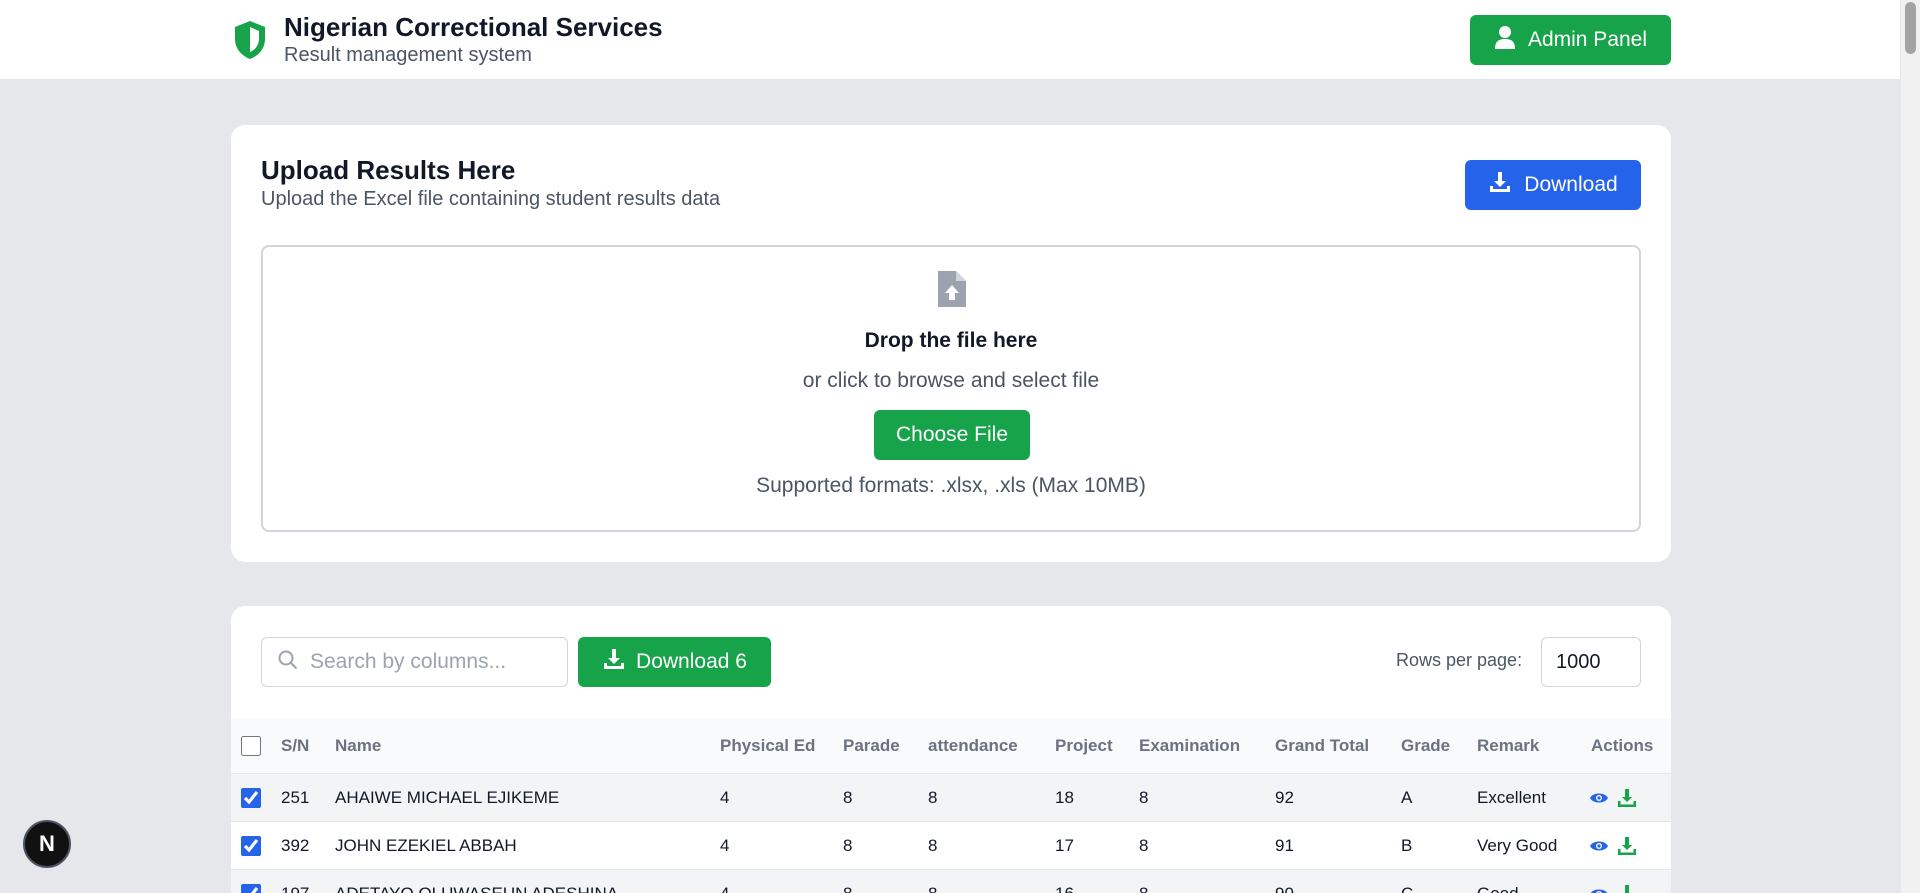  What do you see at coordinates (951, 380) in the screenshot?
I see `drop-subtitle: or click to browse and select file` at bounding box center [951, 380].